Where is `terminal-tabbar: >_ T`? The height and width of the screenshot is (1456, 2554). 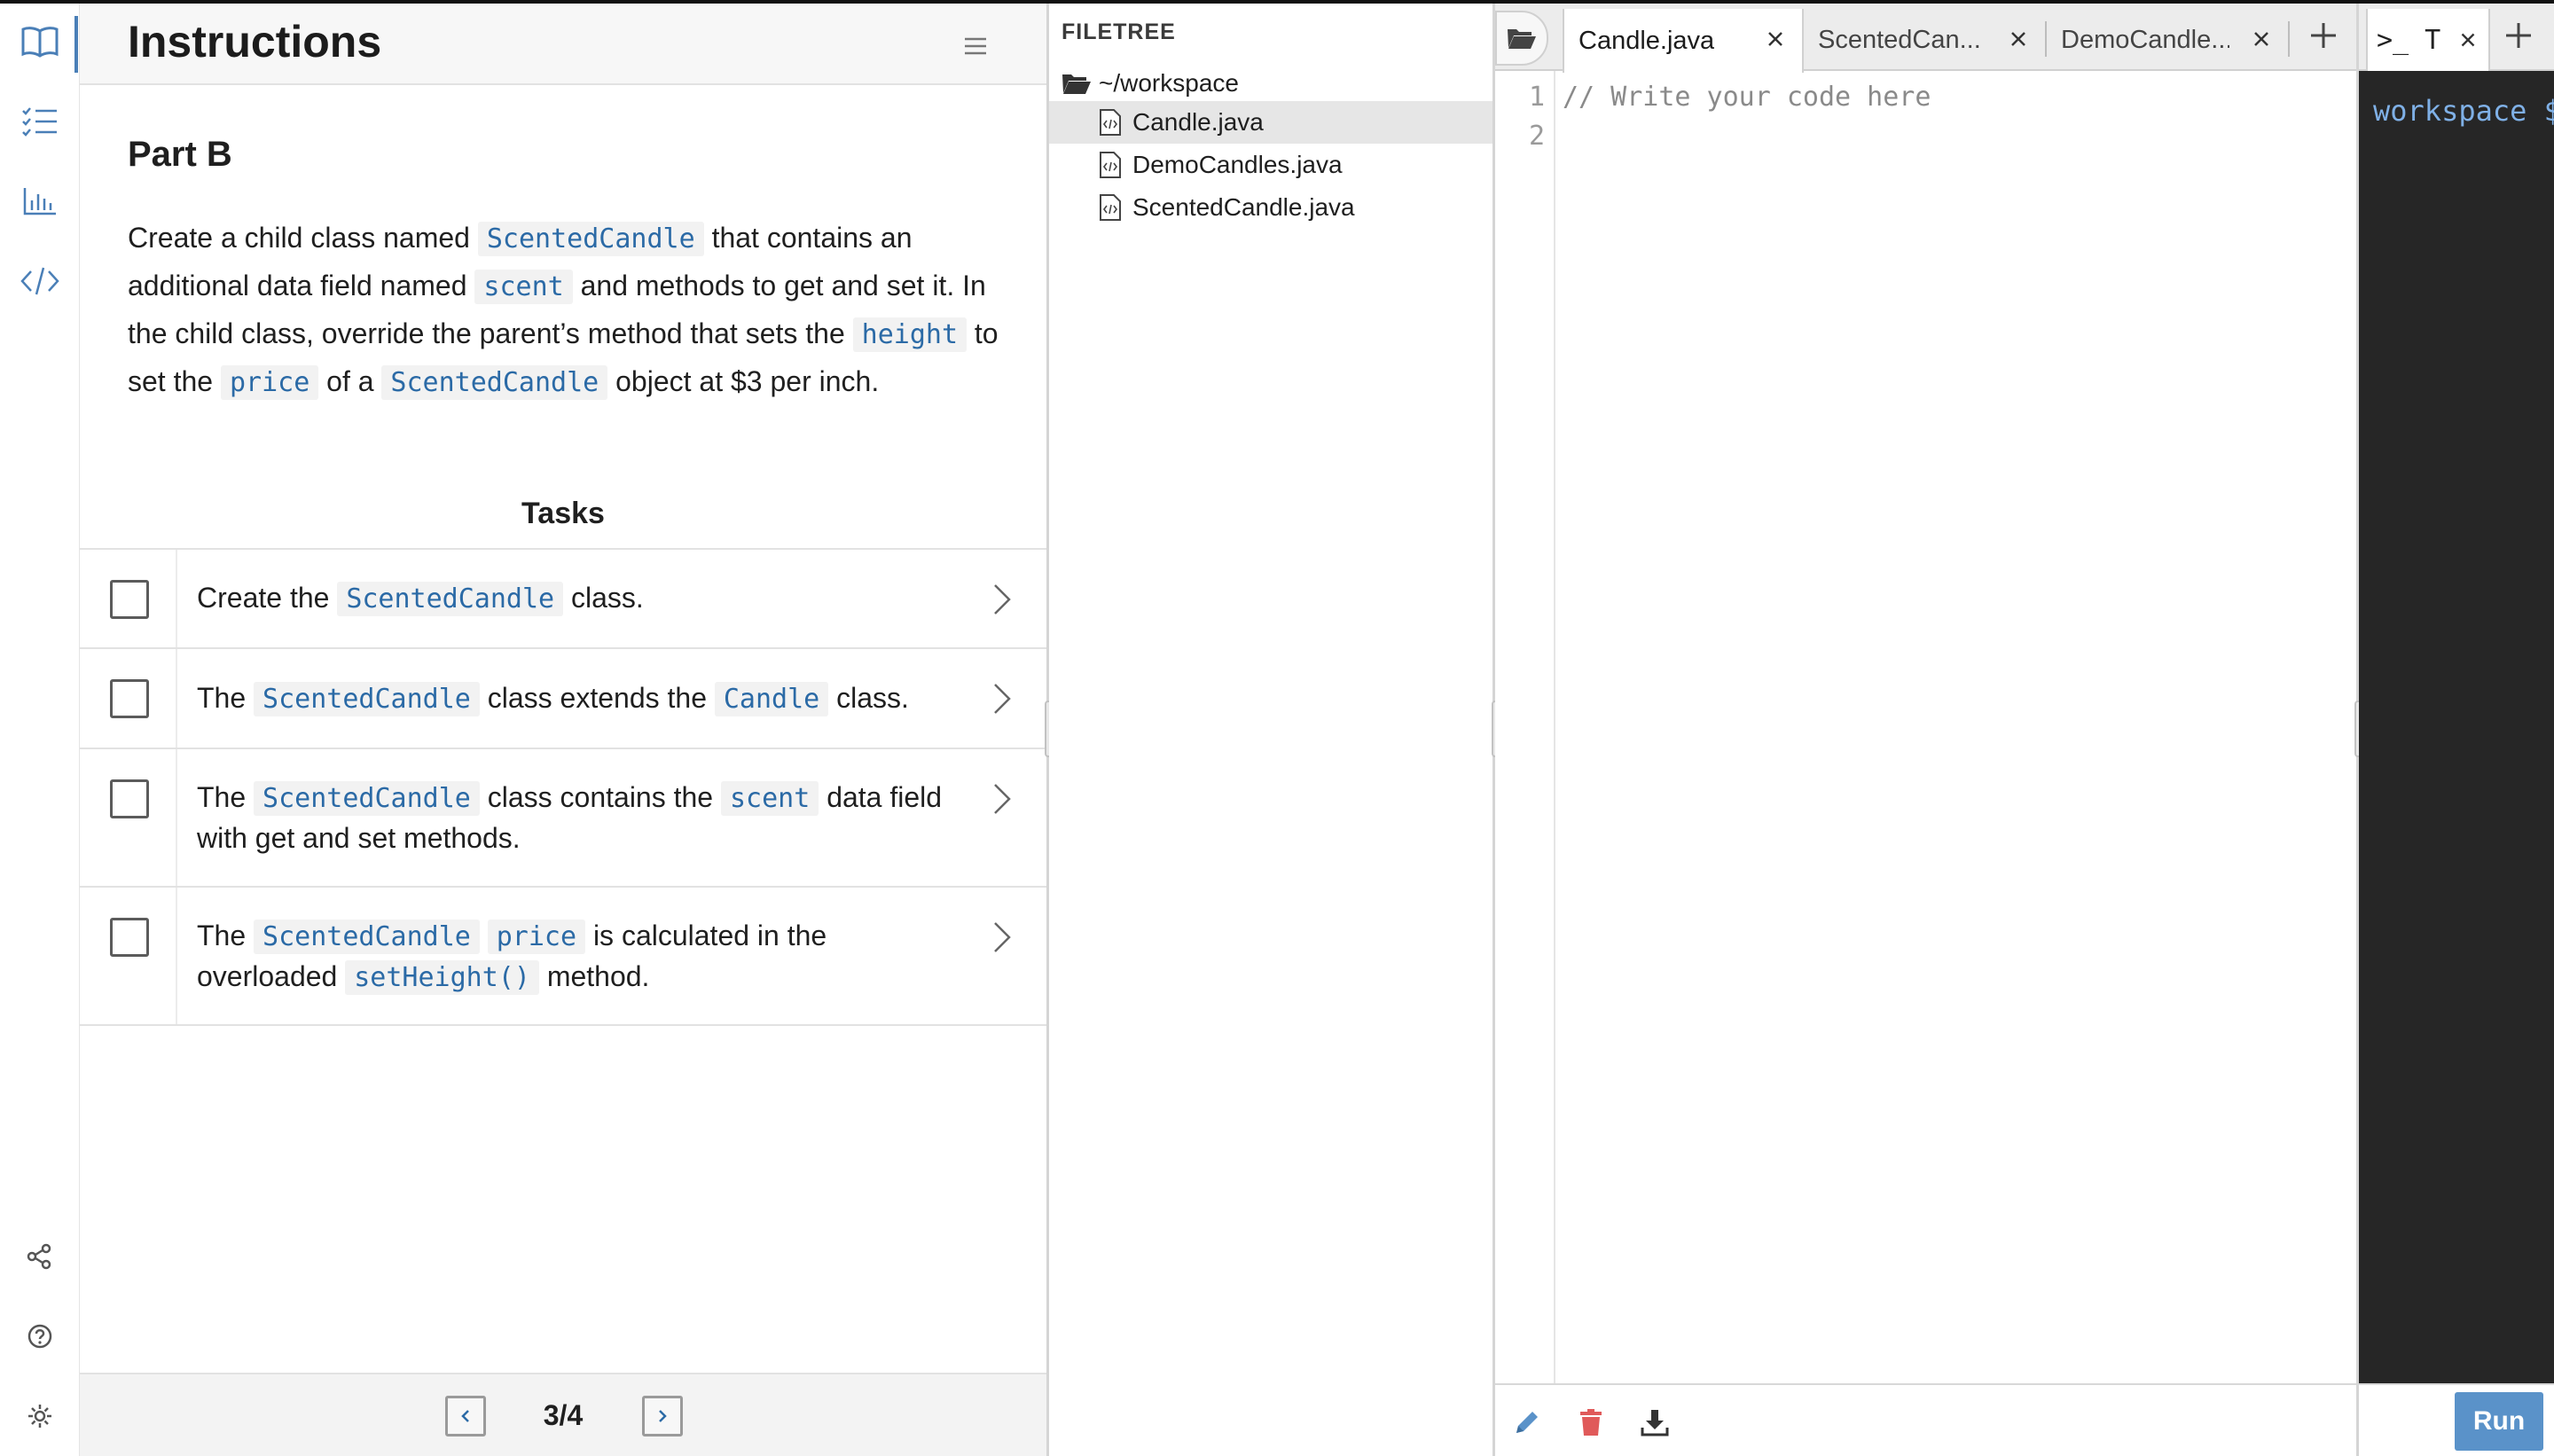 terminal-tabbar: >_ T is located at coordinates (2456, 37).